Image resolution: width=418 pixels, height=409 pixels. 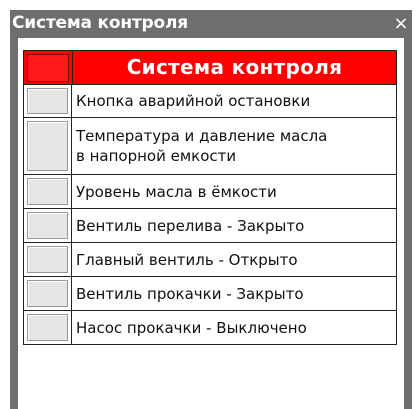 What do you see at coordinates (190, 293) in the screenshot?
I see `status-label: Вентиль прокачки - Закрыто` at bounding box center [190, 293].